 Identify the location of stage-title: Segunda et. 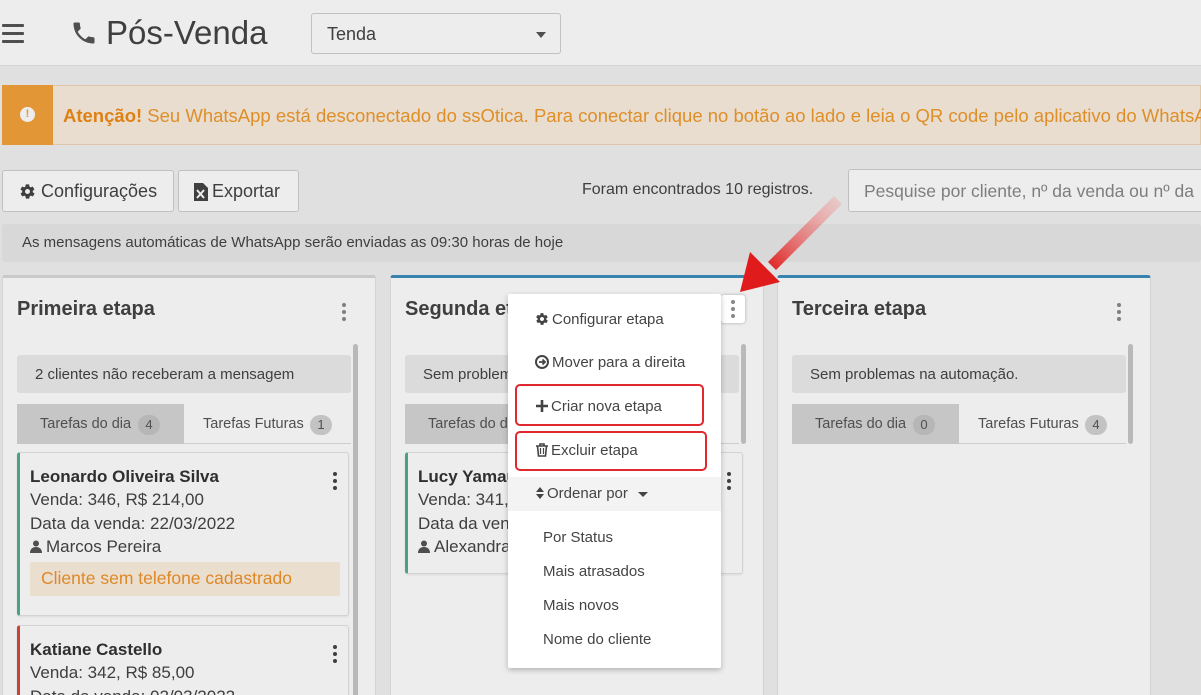
(459, 309).